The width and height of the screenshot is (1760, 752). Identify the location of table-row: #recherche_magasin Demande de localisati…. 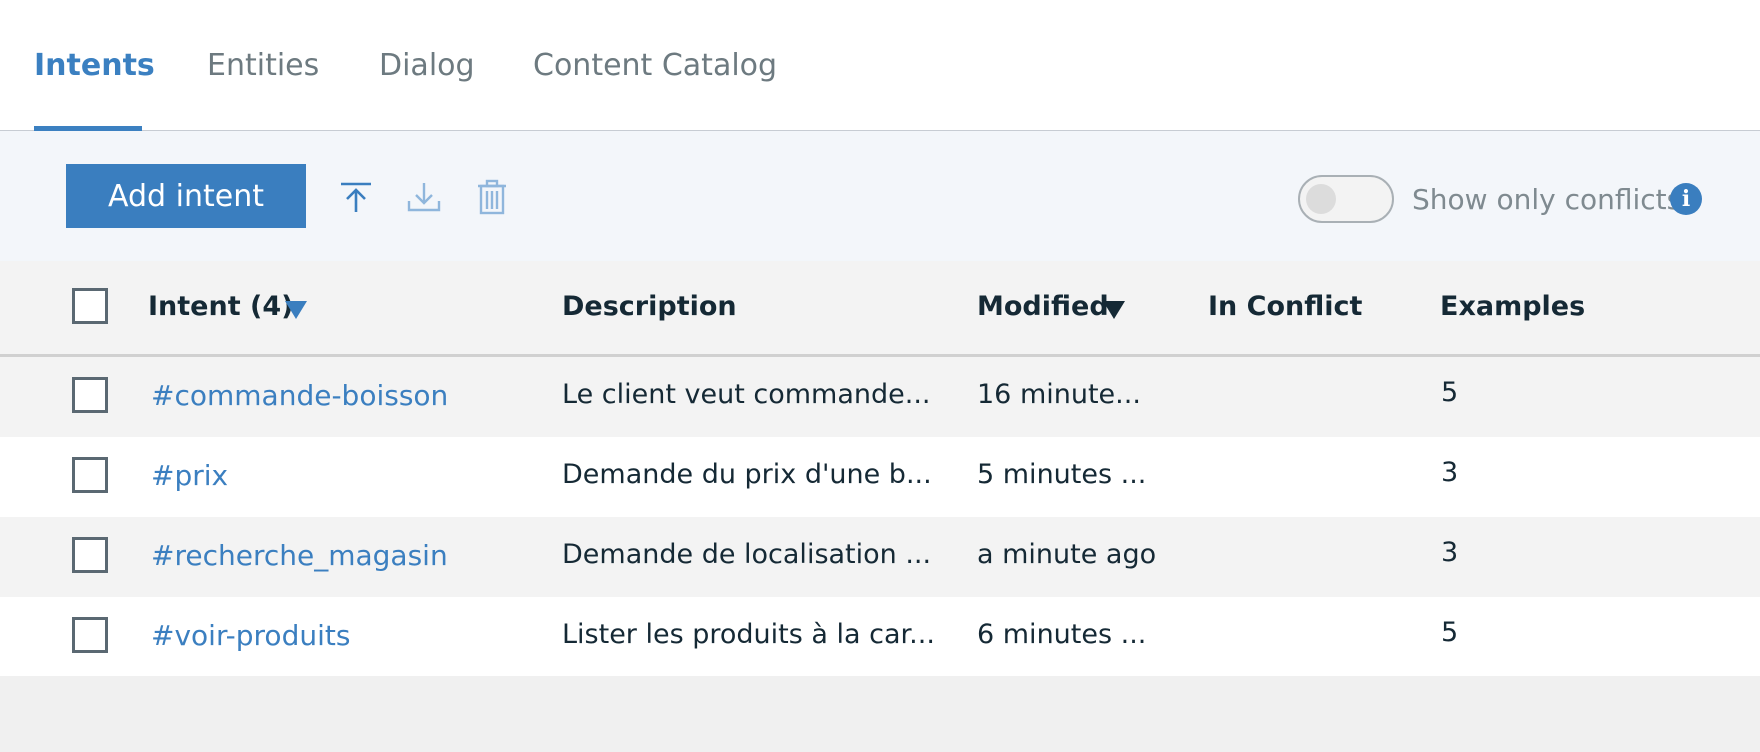
(880, 557).